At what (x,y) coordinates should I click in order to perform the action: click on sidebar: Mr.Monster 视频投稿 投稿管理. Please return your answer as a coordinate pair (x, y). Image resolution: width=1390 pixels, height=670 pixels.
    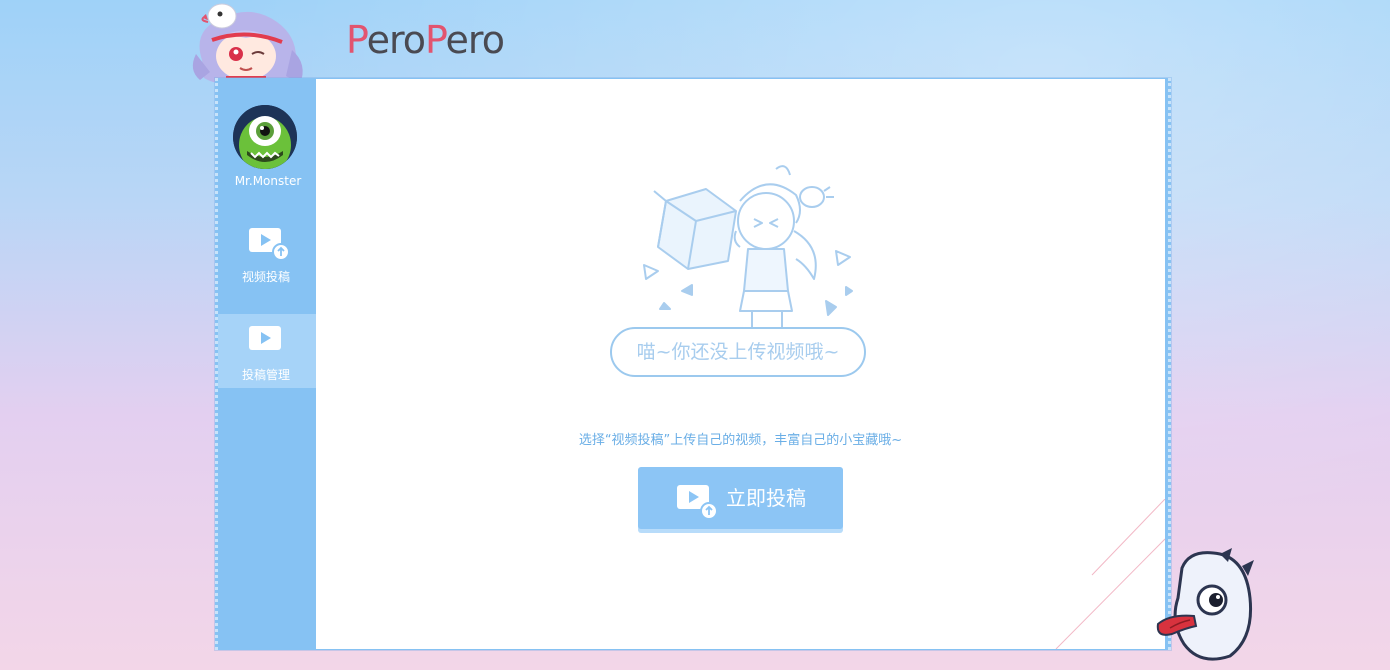
    Looking at the image, I should click on (267, 364).